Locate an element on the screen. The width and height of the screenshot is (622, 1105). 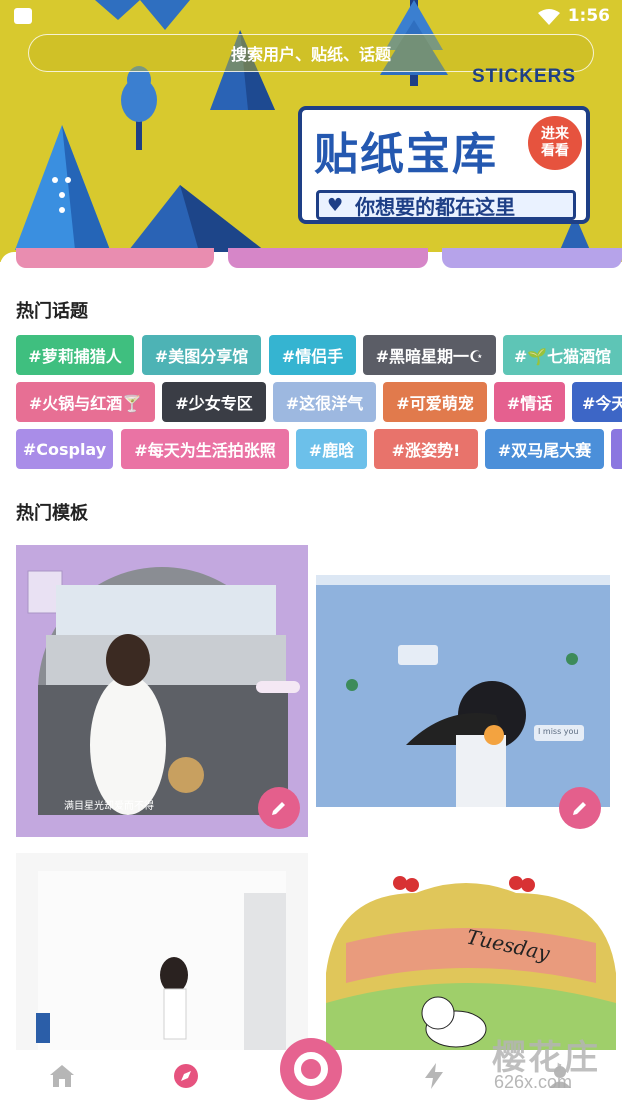
nav-discover is located at coordinates (186, 1076).